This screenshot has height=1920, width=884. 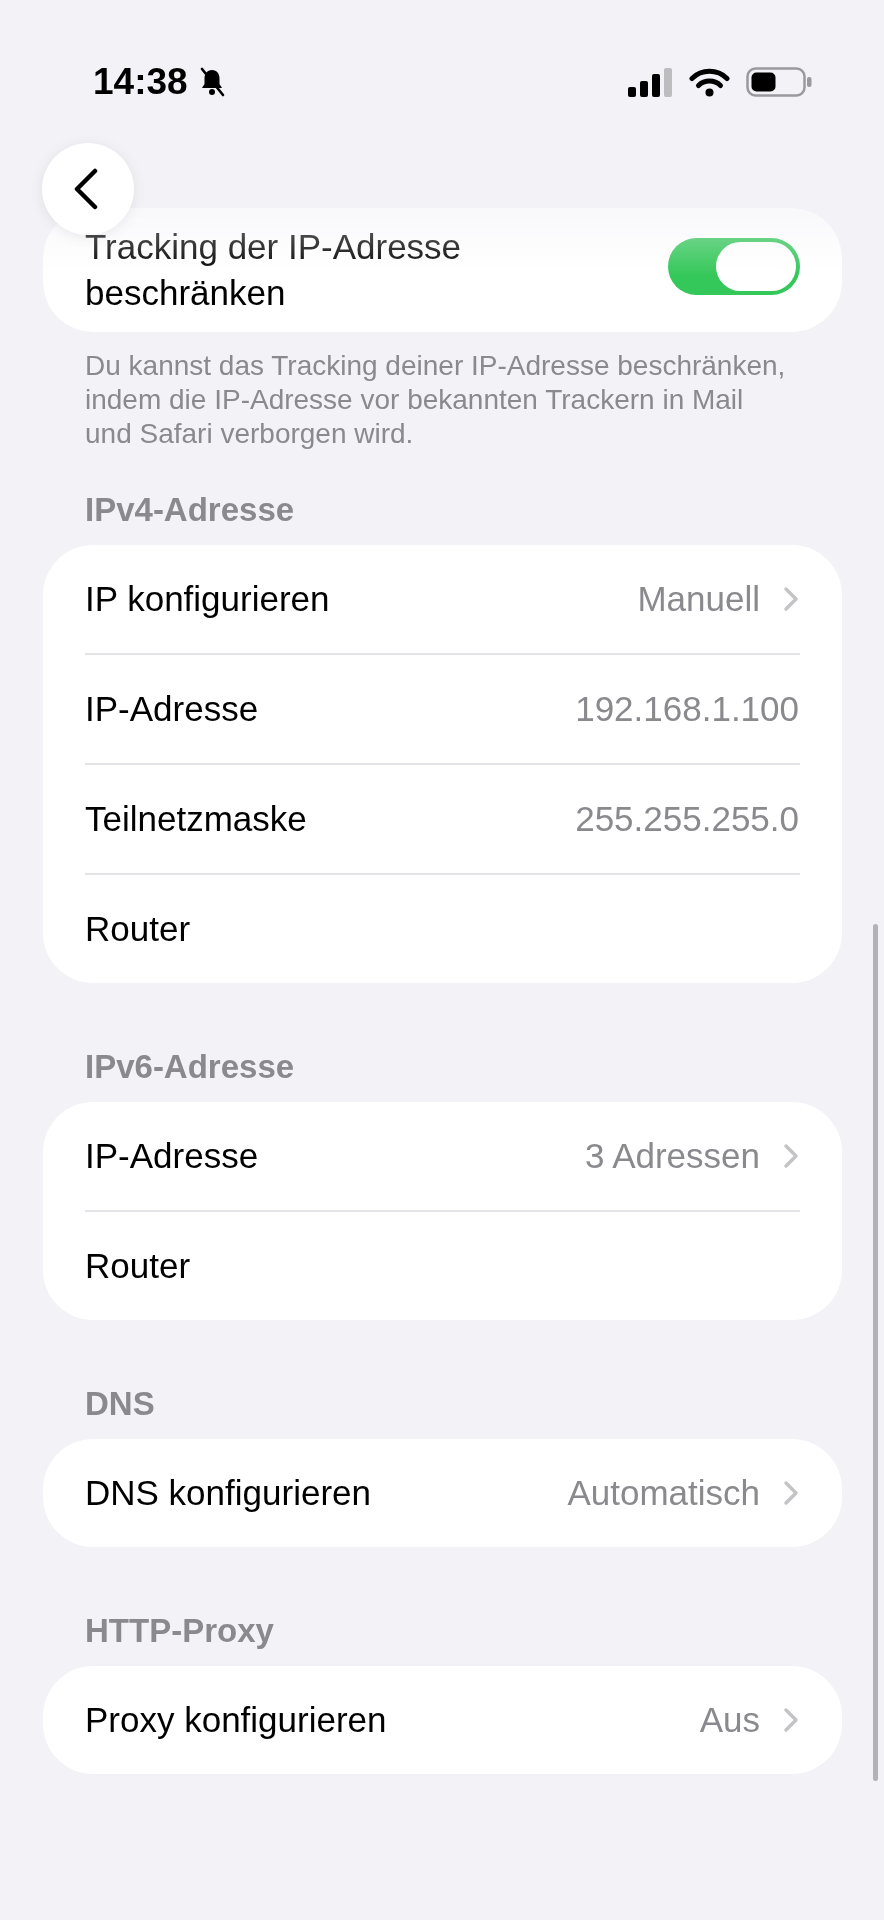 I want to click on section-header: DNS, so click(x=120, y=1404).